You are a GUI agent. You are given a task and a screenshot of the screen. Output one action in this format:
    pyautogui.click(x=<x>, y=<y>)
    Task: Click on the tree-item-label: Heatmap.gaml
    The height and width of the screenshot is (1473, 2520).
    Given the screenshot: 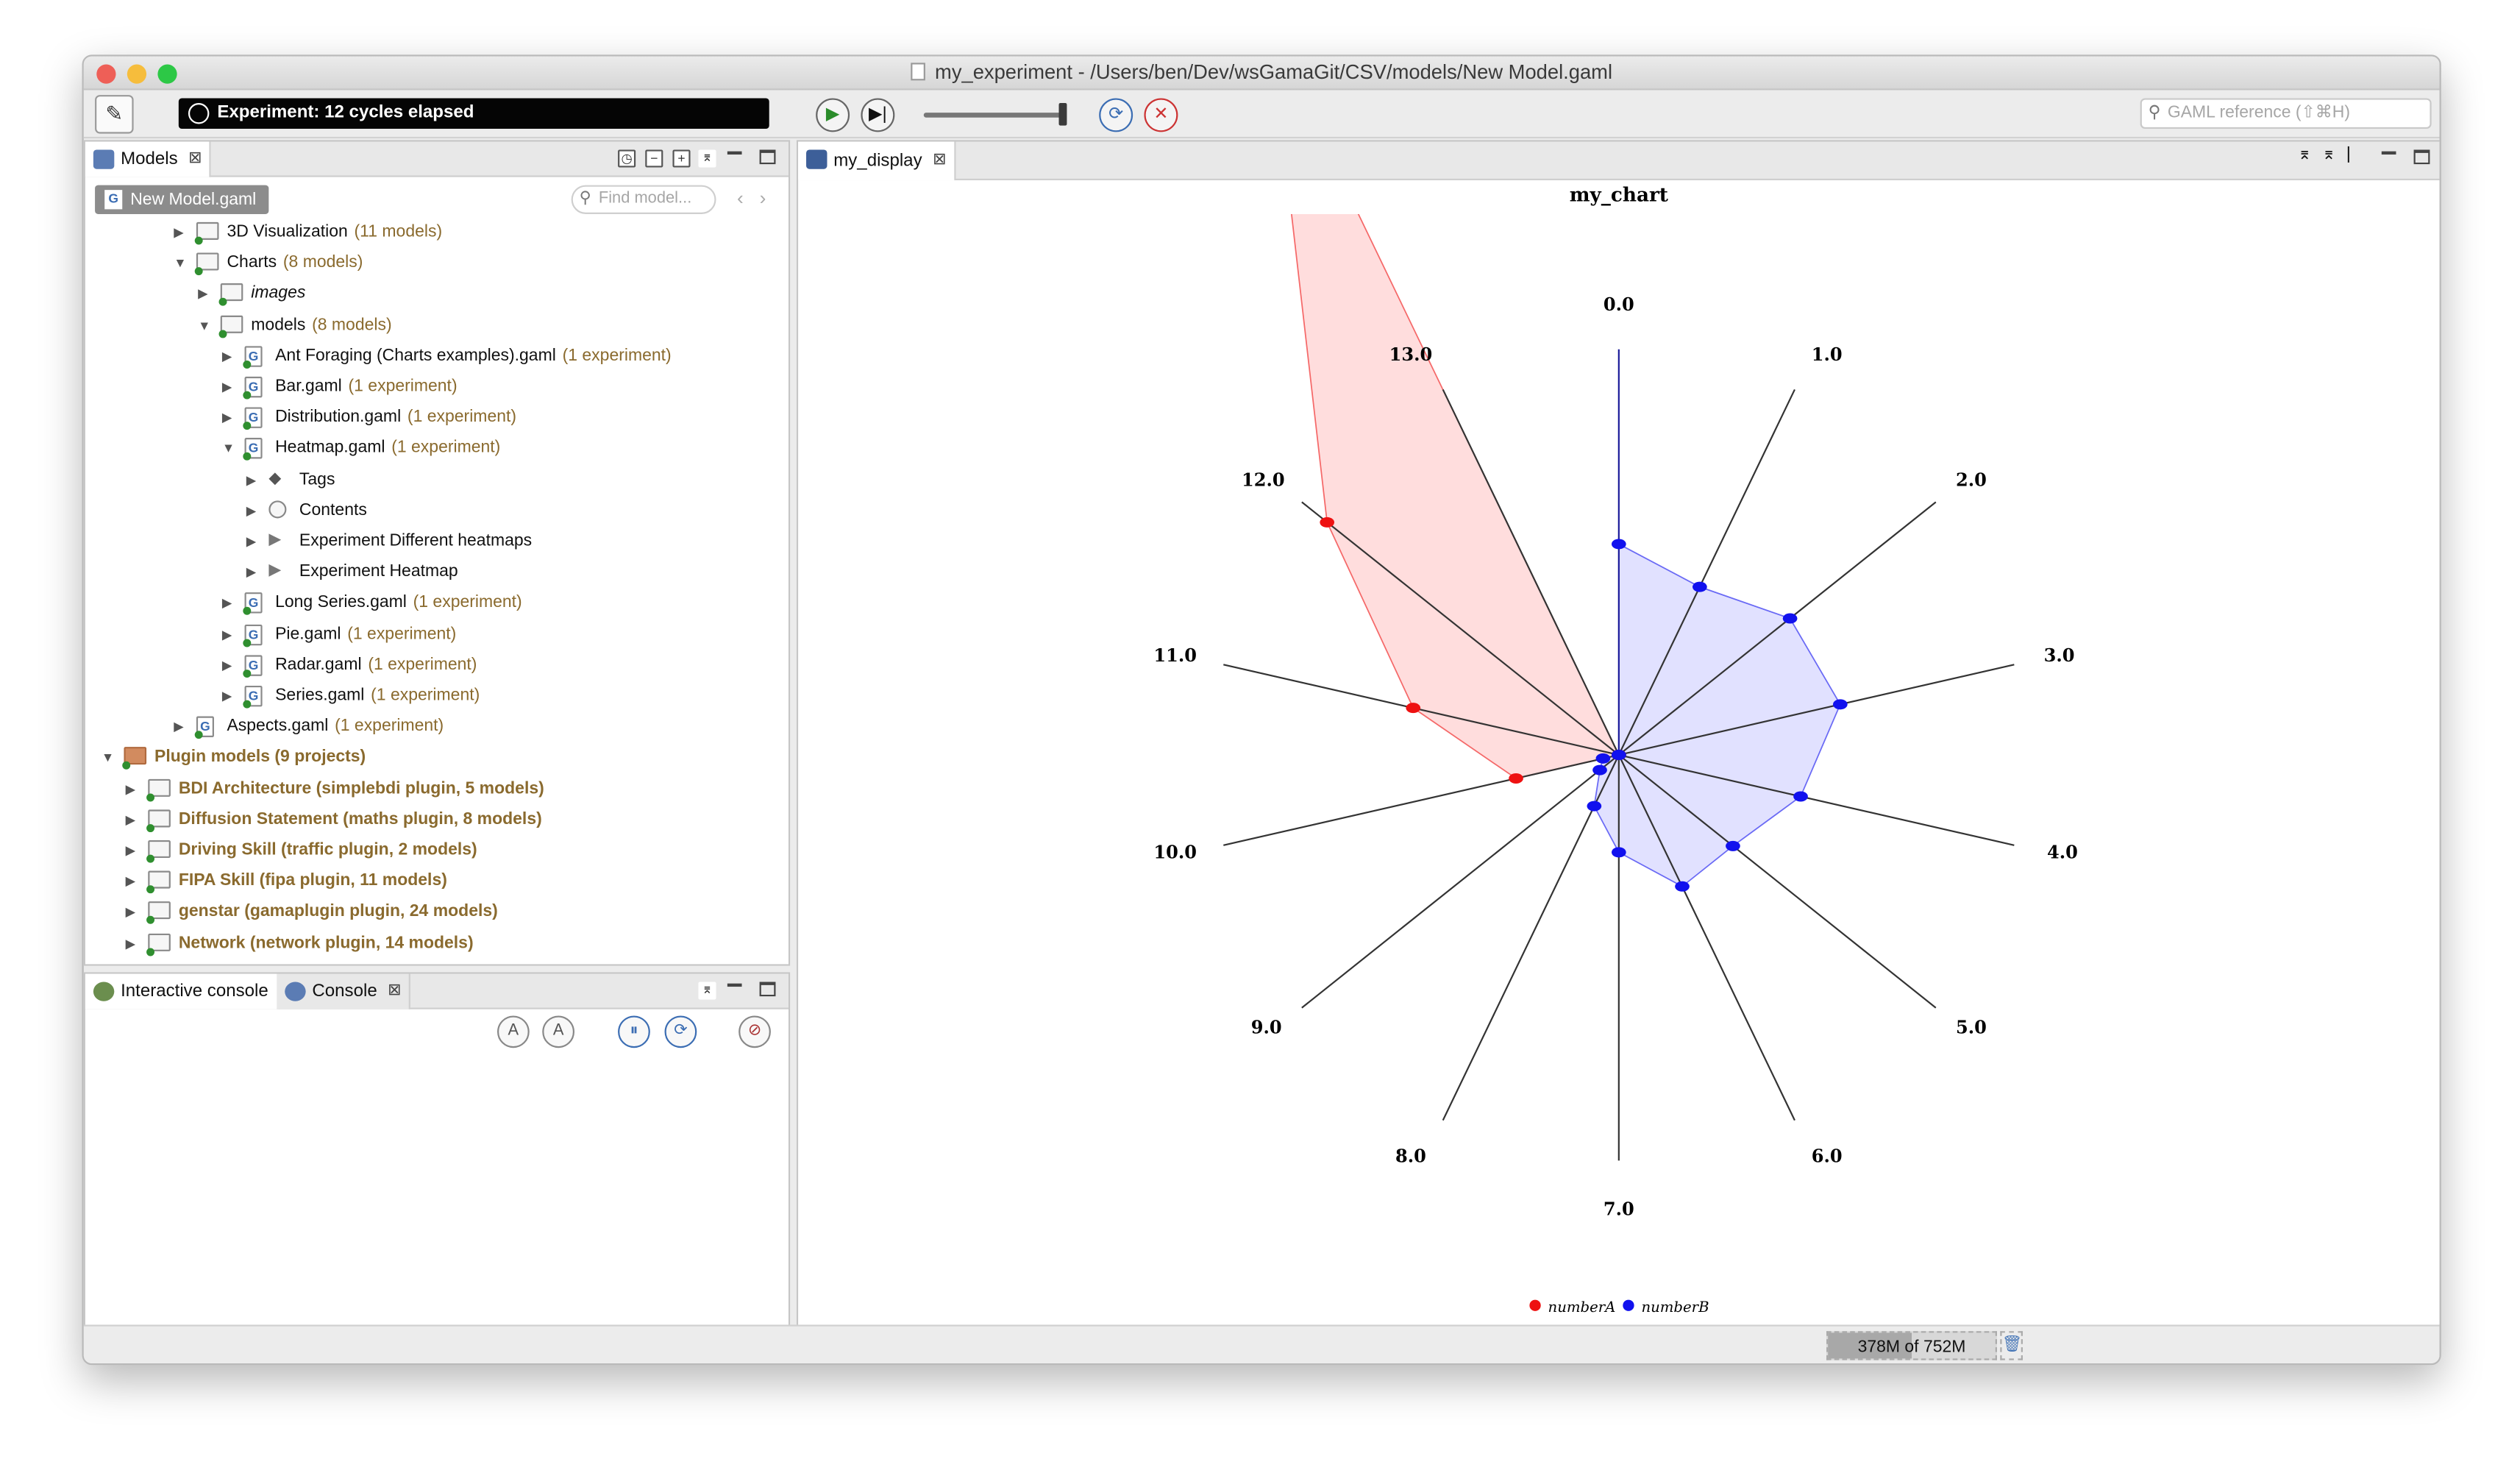 What is the action you would take?
    pyautogui.click(x=330, y=448)
    